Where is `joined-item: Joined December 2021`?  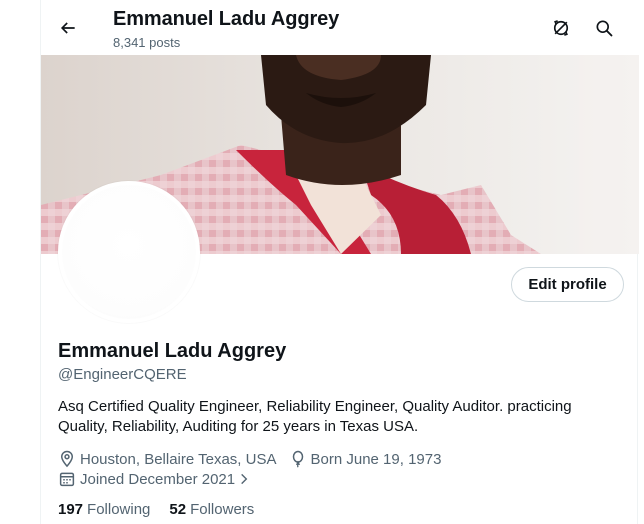 joined-item: Joined December 2021 is located at coordinates (154, 479).